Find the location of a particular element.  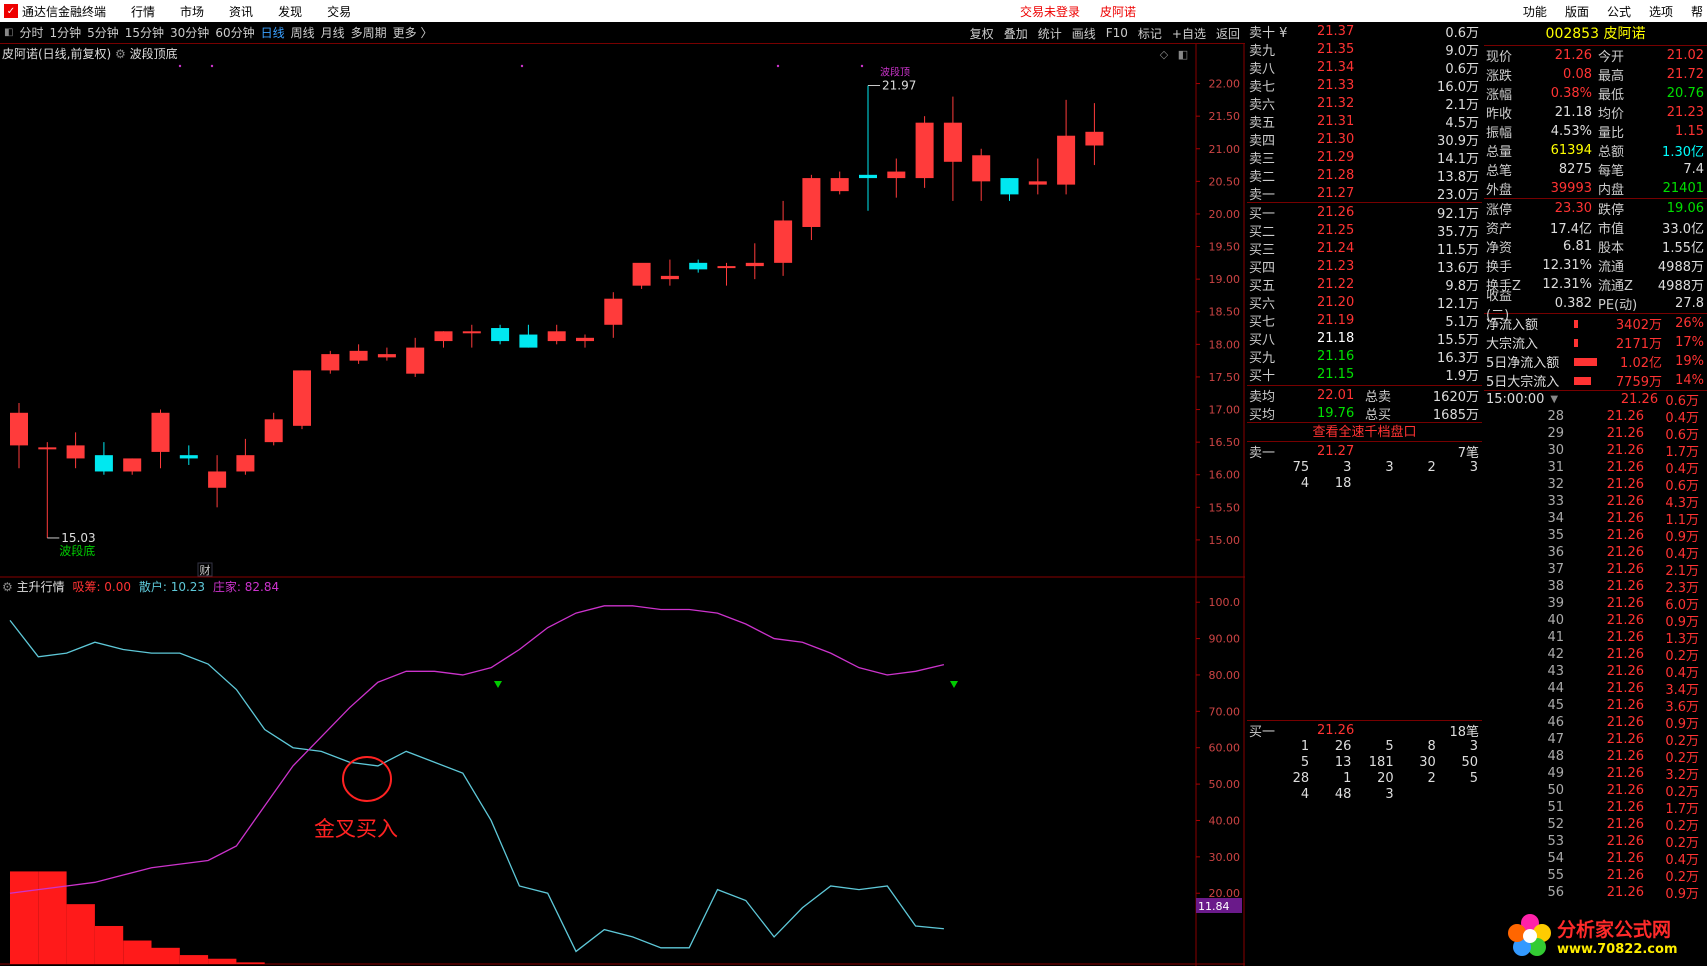

level-label: 卖一 is located at coordinates (1262, 195).